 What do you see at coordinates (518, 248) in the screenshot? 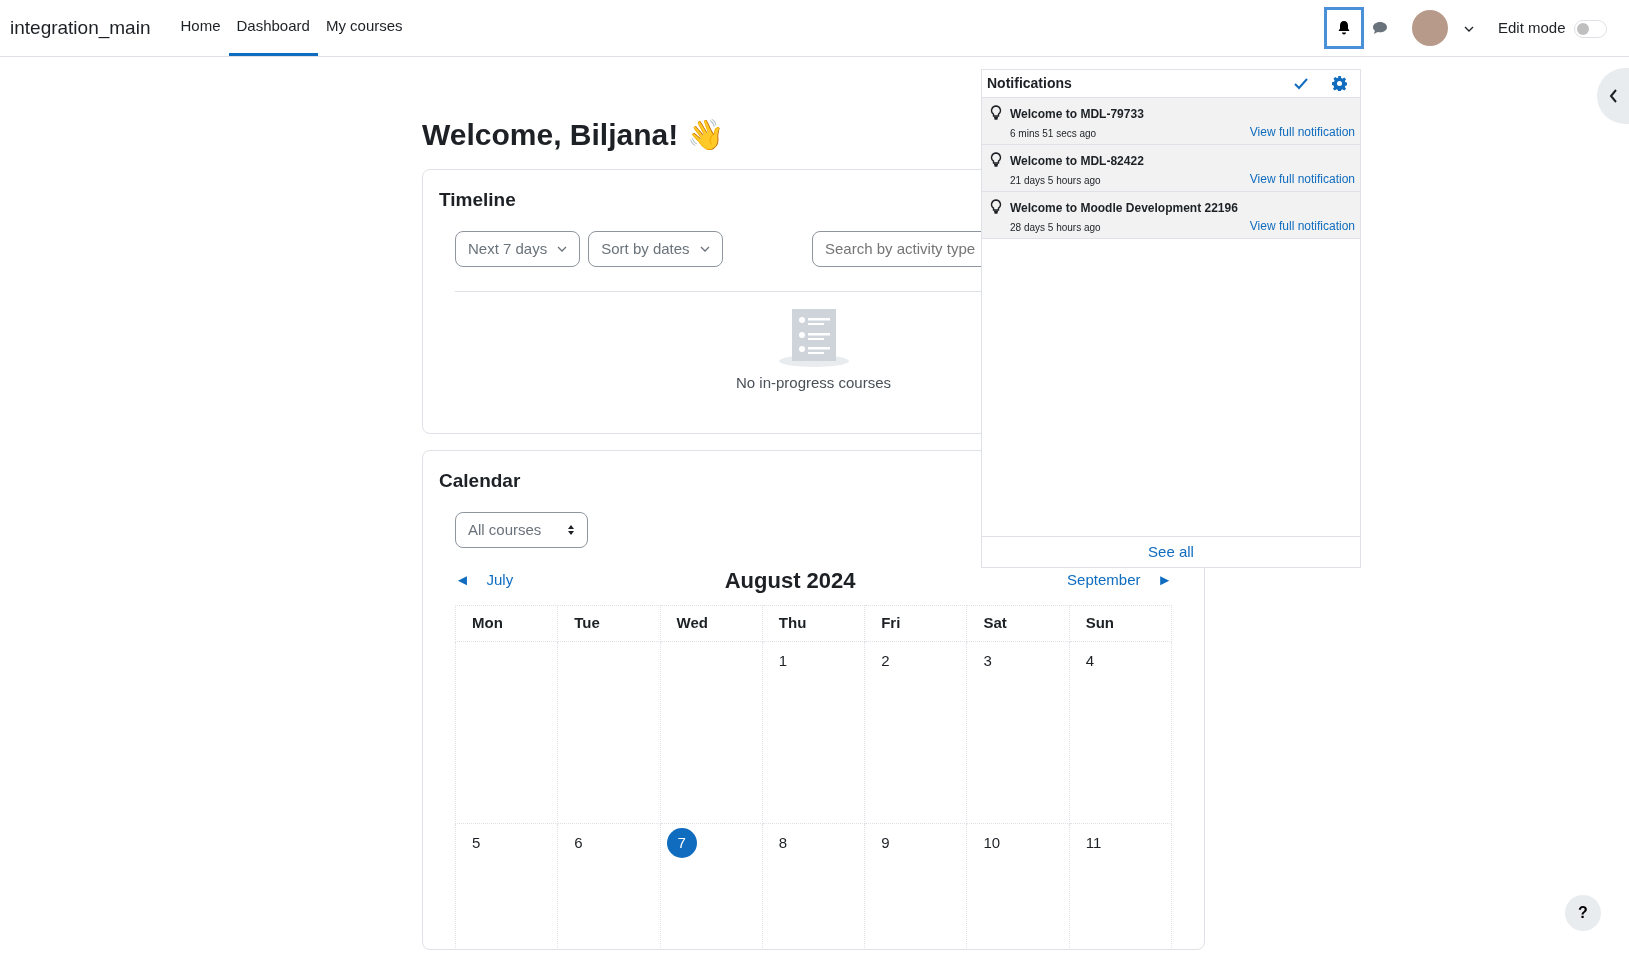
I see `filter-dropdown: Next 7 days` at bounding box center [518, 248].